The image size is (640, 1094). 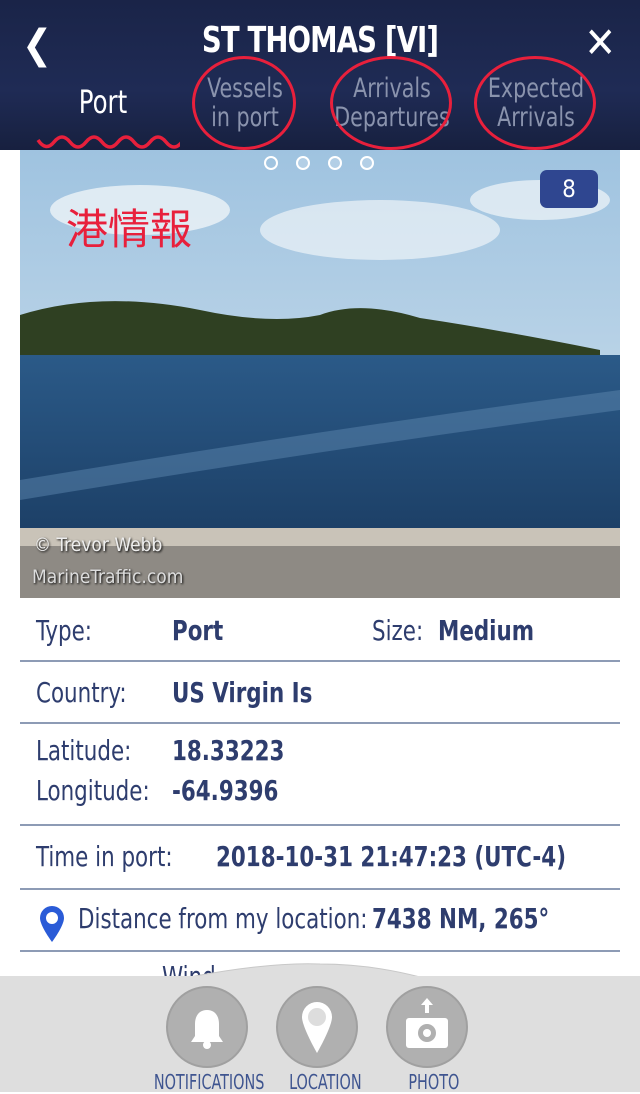 I want to click on location-label: LOCATION, so click(x=325, y=1082).